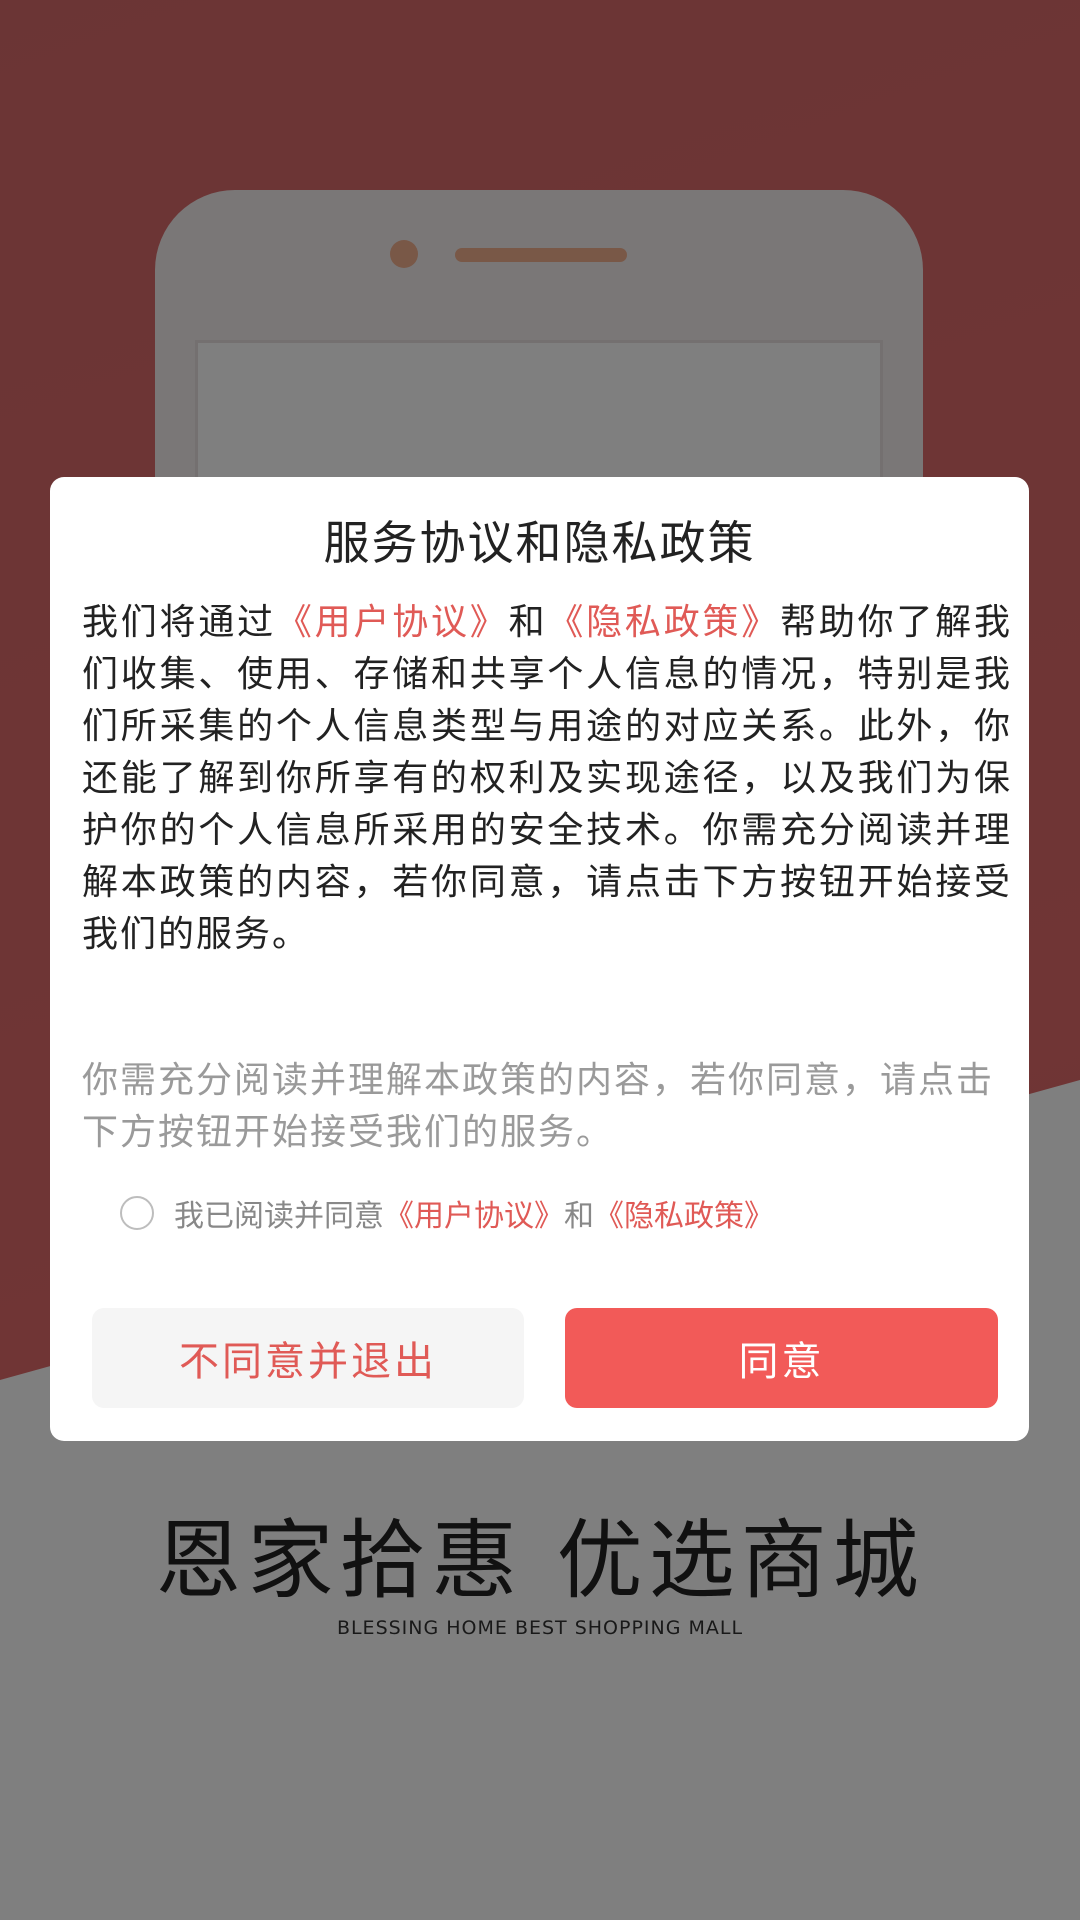  Describe the element at coordinates (392, 622) in the screenshot. I see `user-agreement-link: 《用户协议》` at that location.